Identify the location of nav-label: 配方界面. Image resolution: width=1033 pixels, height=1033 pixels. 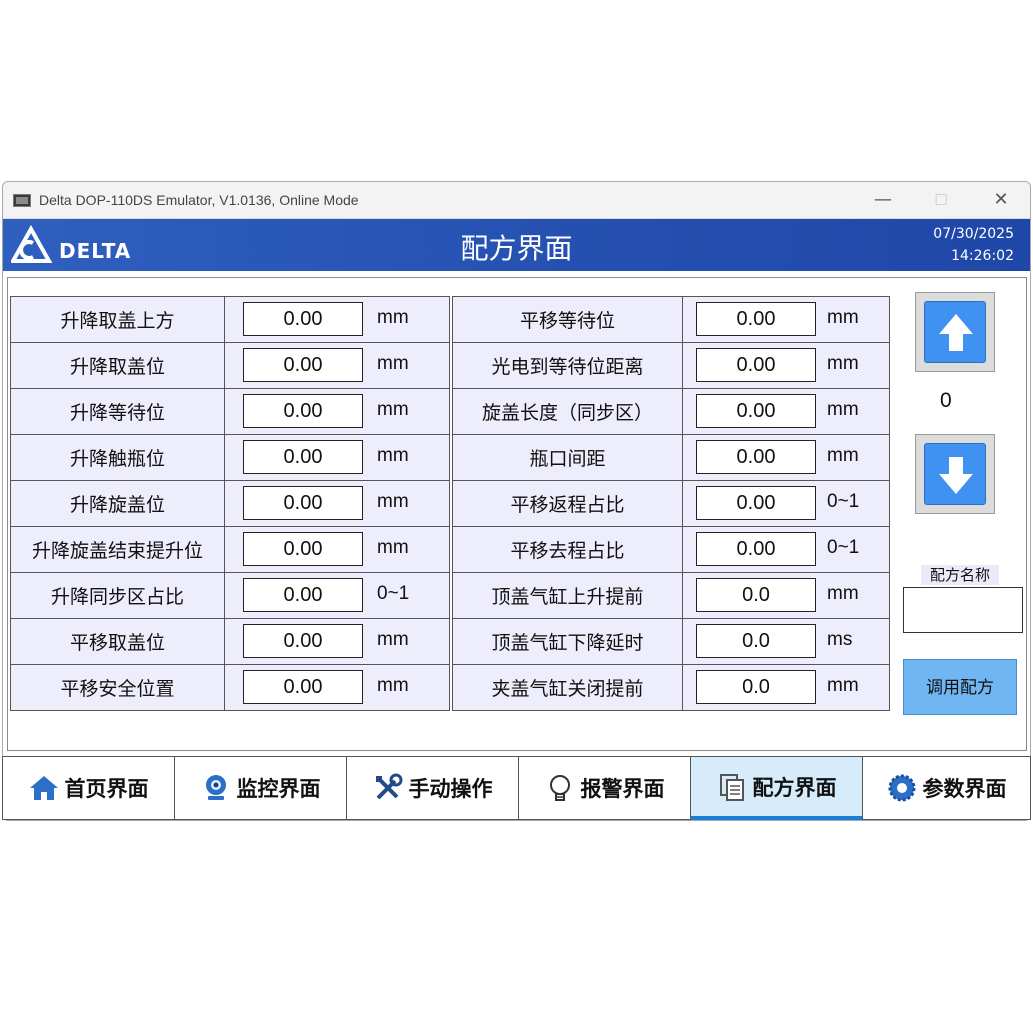
(794, 787).